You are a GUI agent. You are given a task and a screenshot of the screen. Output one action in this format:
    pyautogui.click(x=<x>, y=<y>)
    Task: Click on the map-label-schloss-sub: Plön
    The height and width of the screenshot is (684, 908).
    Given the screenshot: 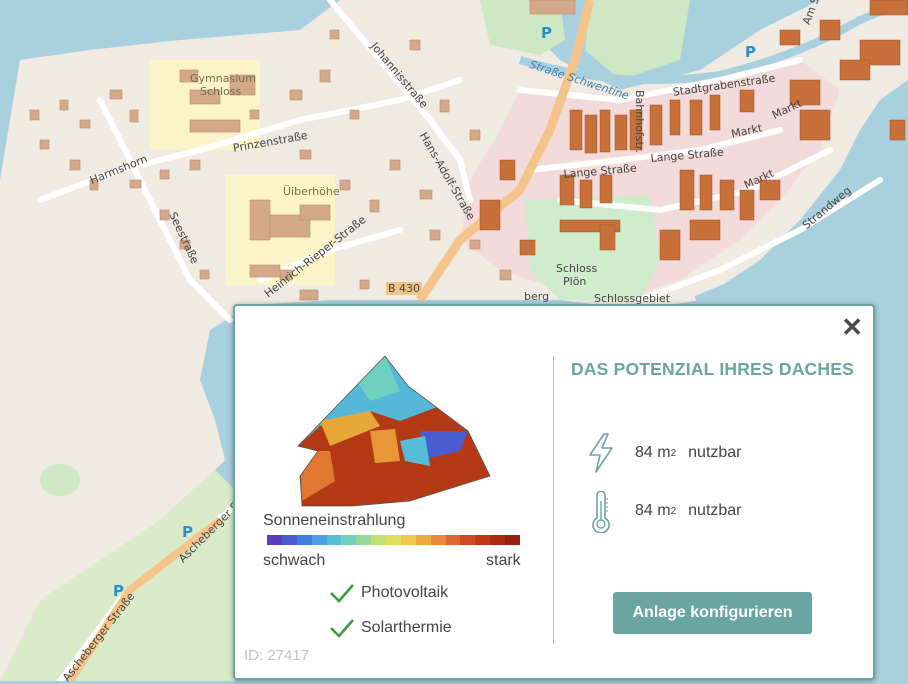 What is the action you would take?
    pyautogui.click(x=575, y=281)
    